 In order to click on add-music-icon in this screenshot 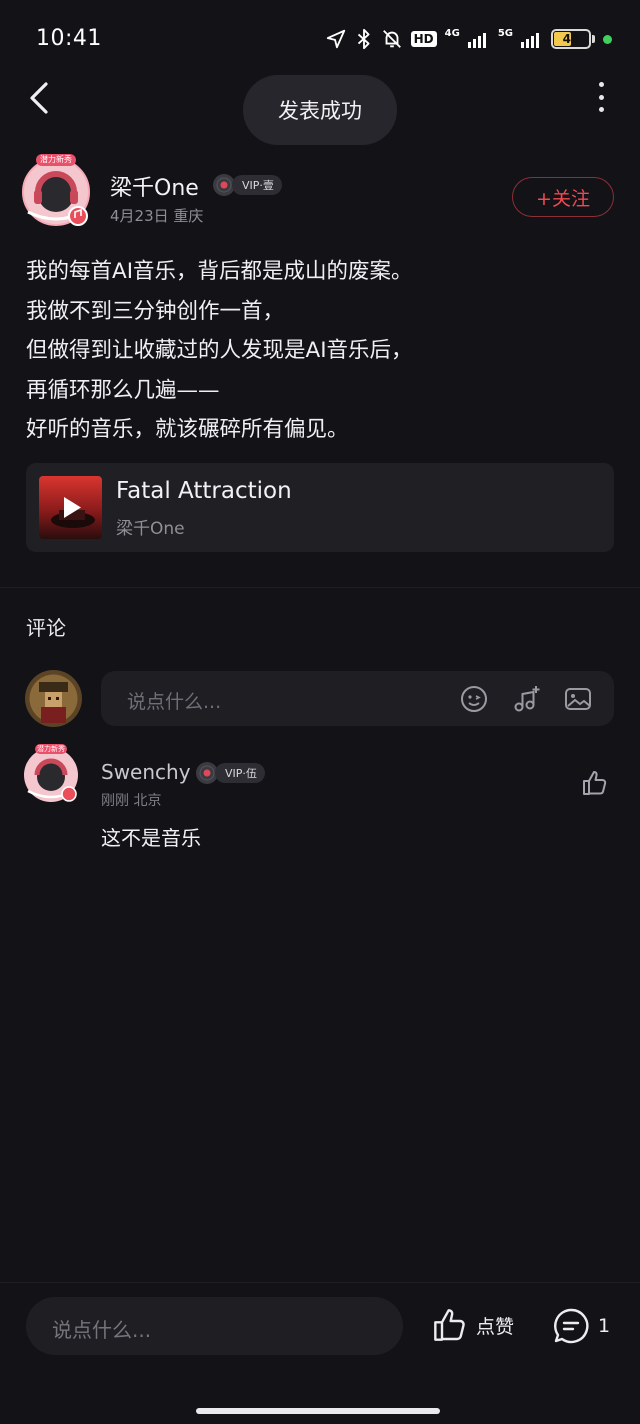, I will do `click(526, 699)`.